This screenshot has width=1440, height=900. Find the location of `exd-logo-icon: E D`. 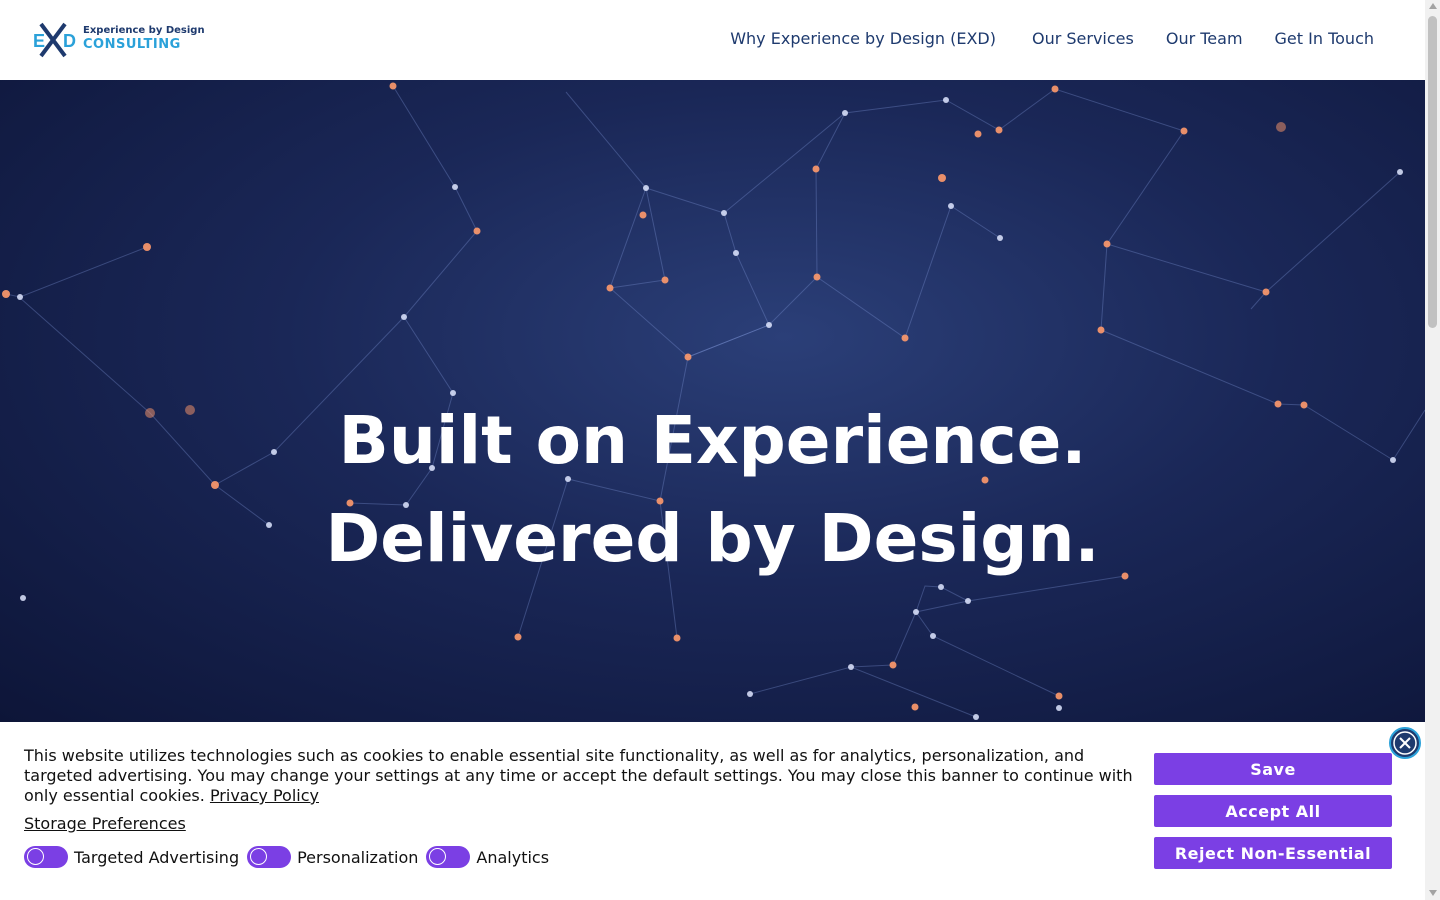

exd-logo-icon: E D is located at coordinates (54, 40).